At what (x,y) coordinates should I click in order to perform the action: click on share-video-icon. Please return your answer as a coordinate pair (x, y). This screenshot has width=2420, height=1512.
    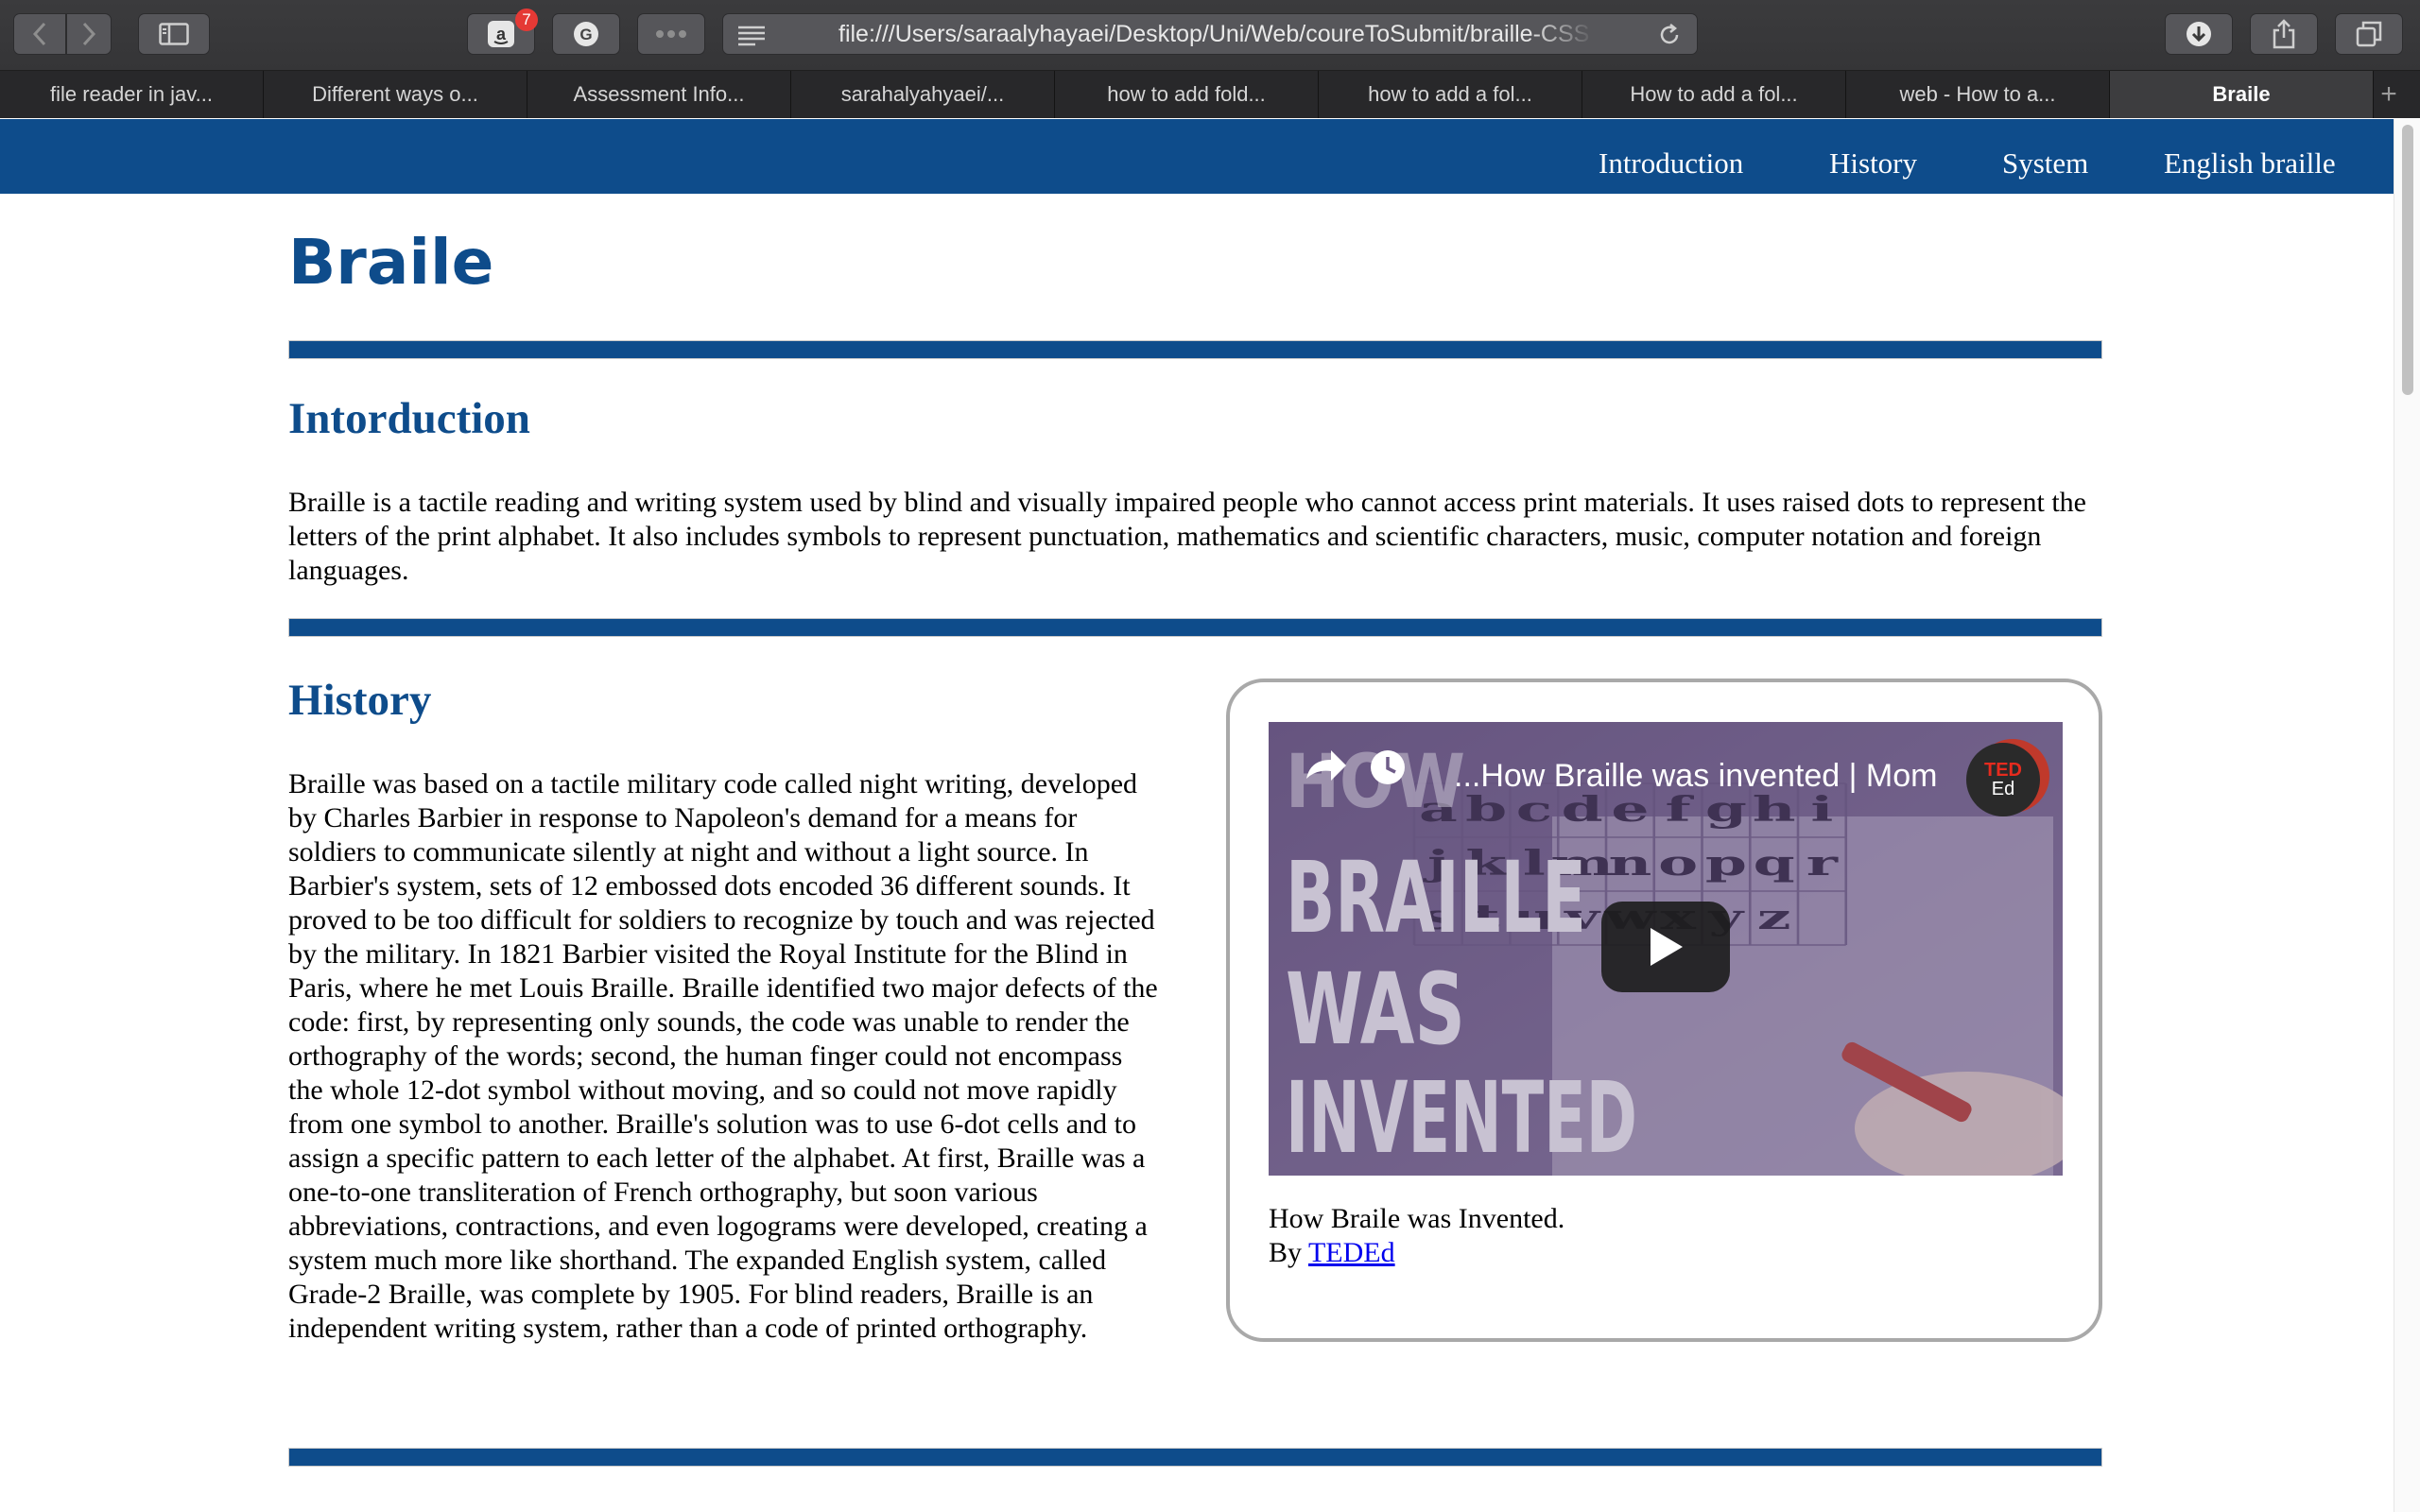
    Looking at the image, I should click on (1325, 765).